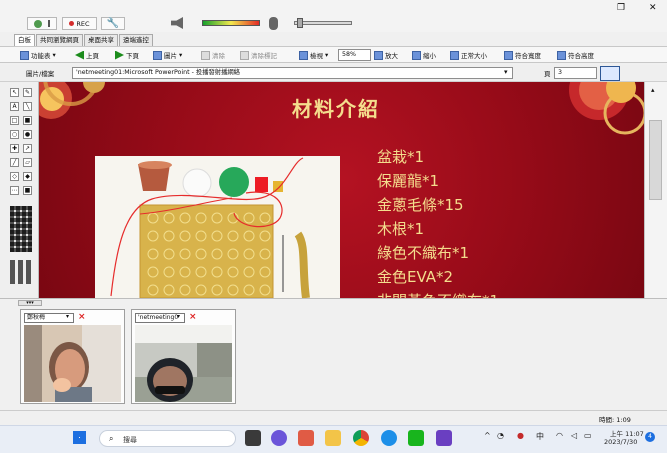 The width and height of the screenshot is (667, 453). I want to click on thickness-palette, so click(21, 272).